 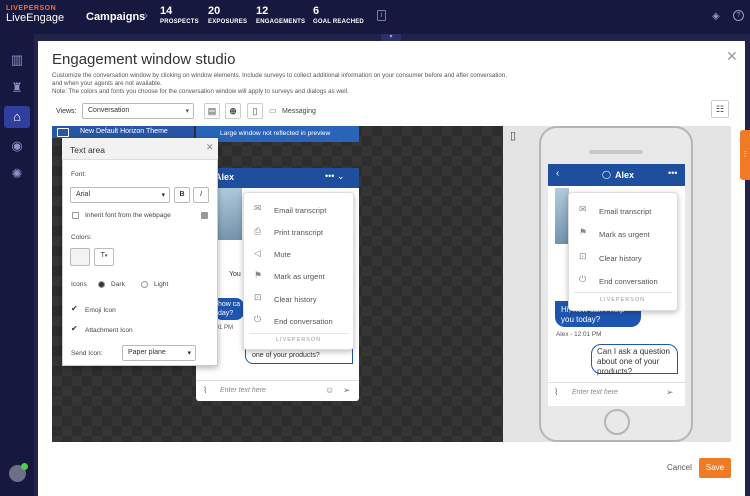 What do you see at coordinates (214, 11) in the screenshot?
I see `stat-value: 20` at bounding box center [214, 11].